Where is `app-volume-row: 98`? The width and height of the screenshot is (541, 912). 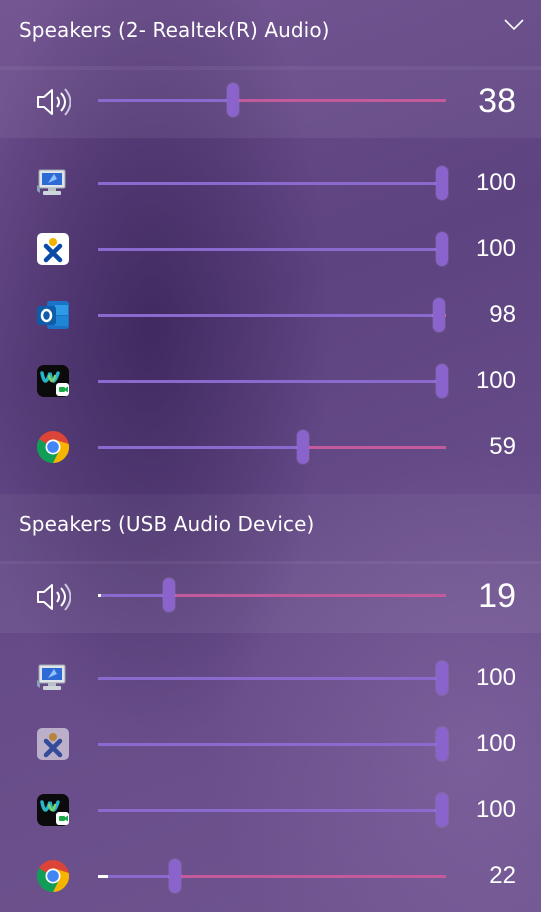 app-volume-row: 98 is located at coordinates (270, 315).